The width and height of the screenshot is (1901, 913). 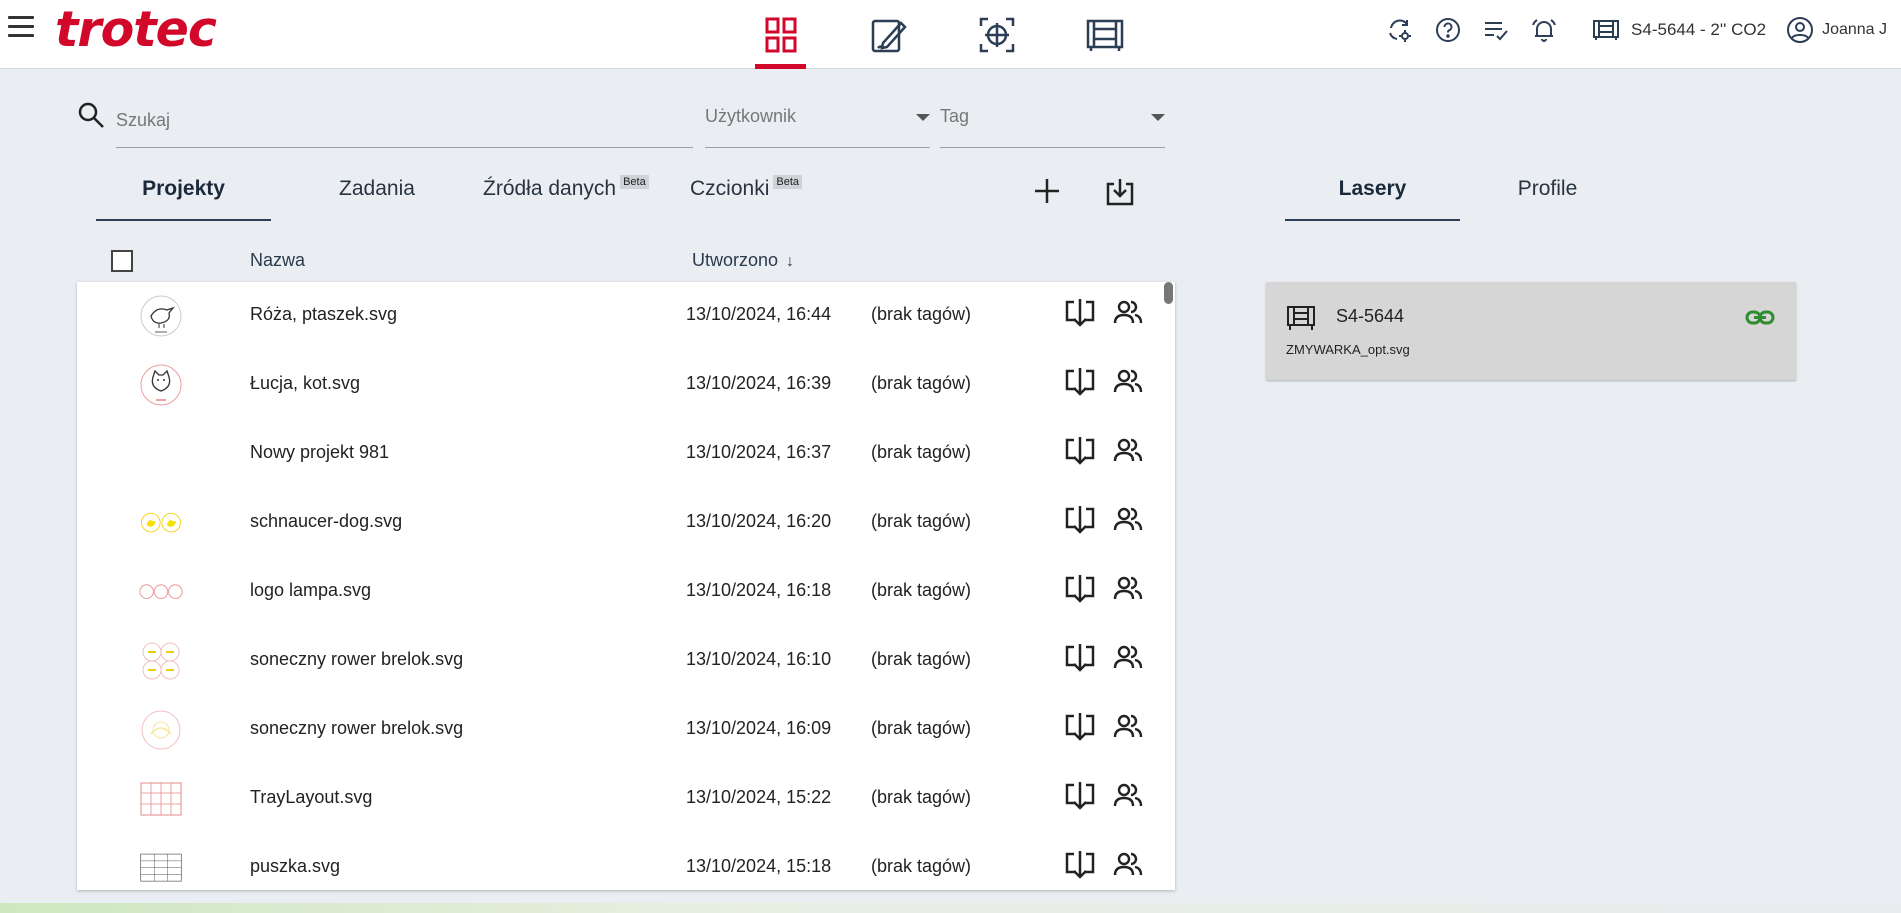 What do you see at coordinates (311, 590) in the screenshot?
I see `project-name: logo lampa.svg` at bounding box center [311, 590].